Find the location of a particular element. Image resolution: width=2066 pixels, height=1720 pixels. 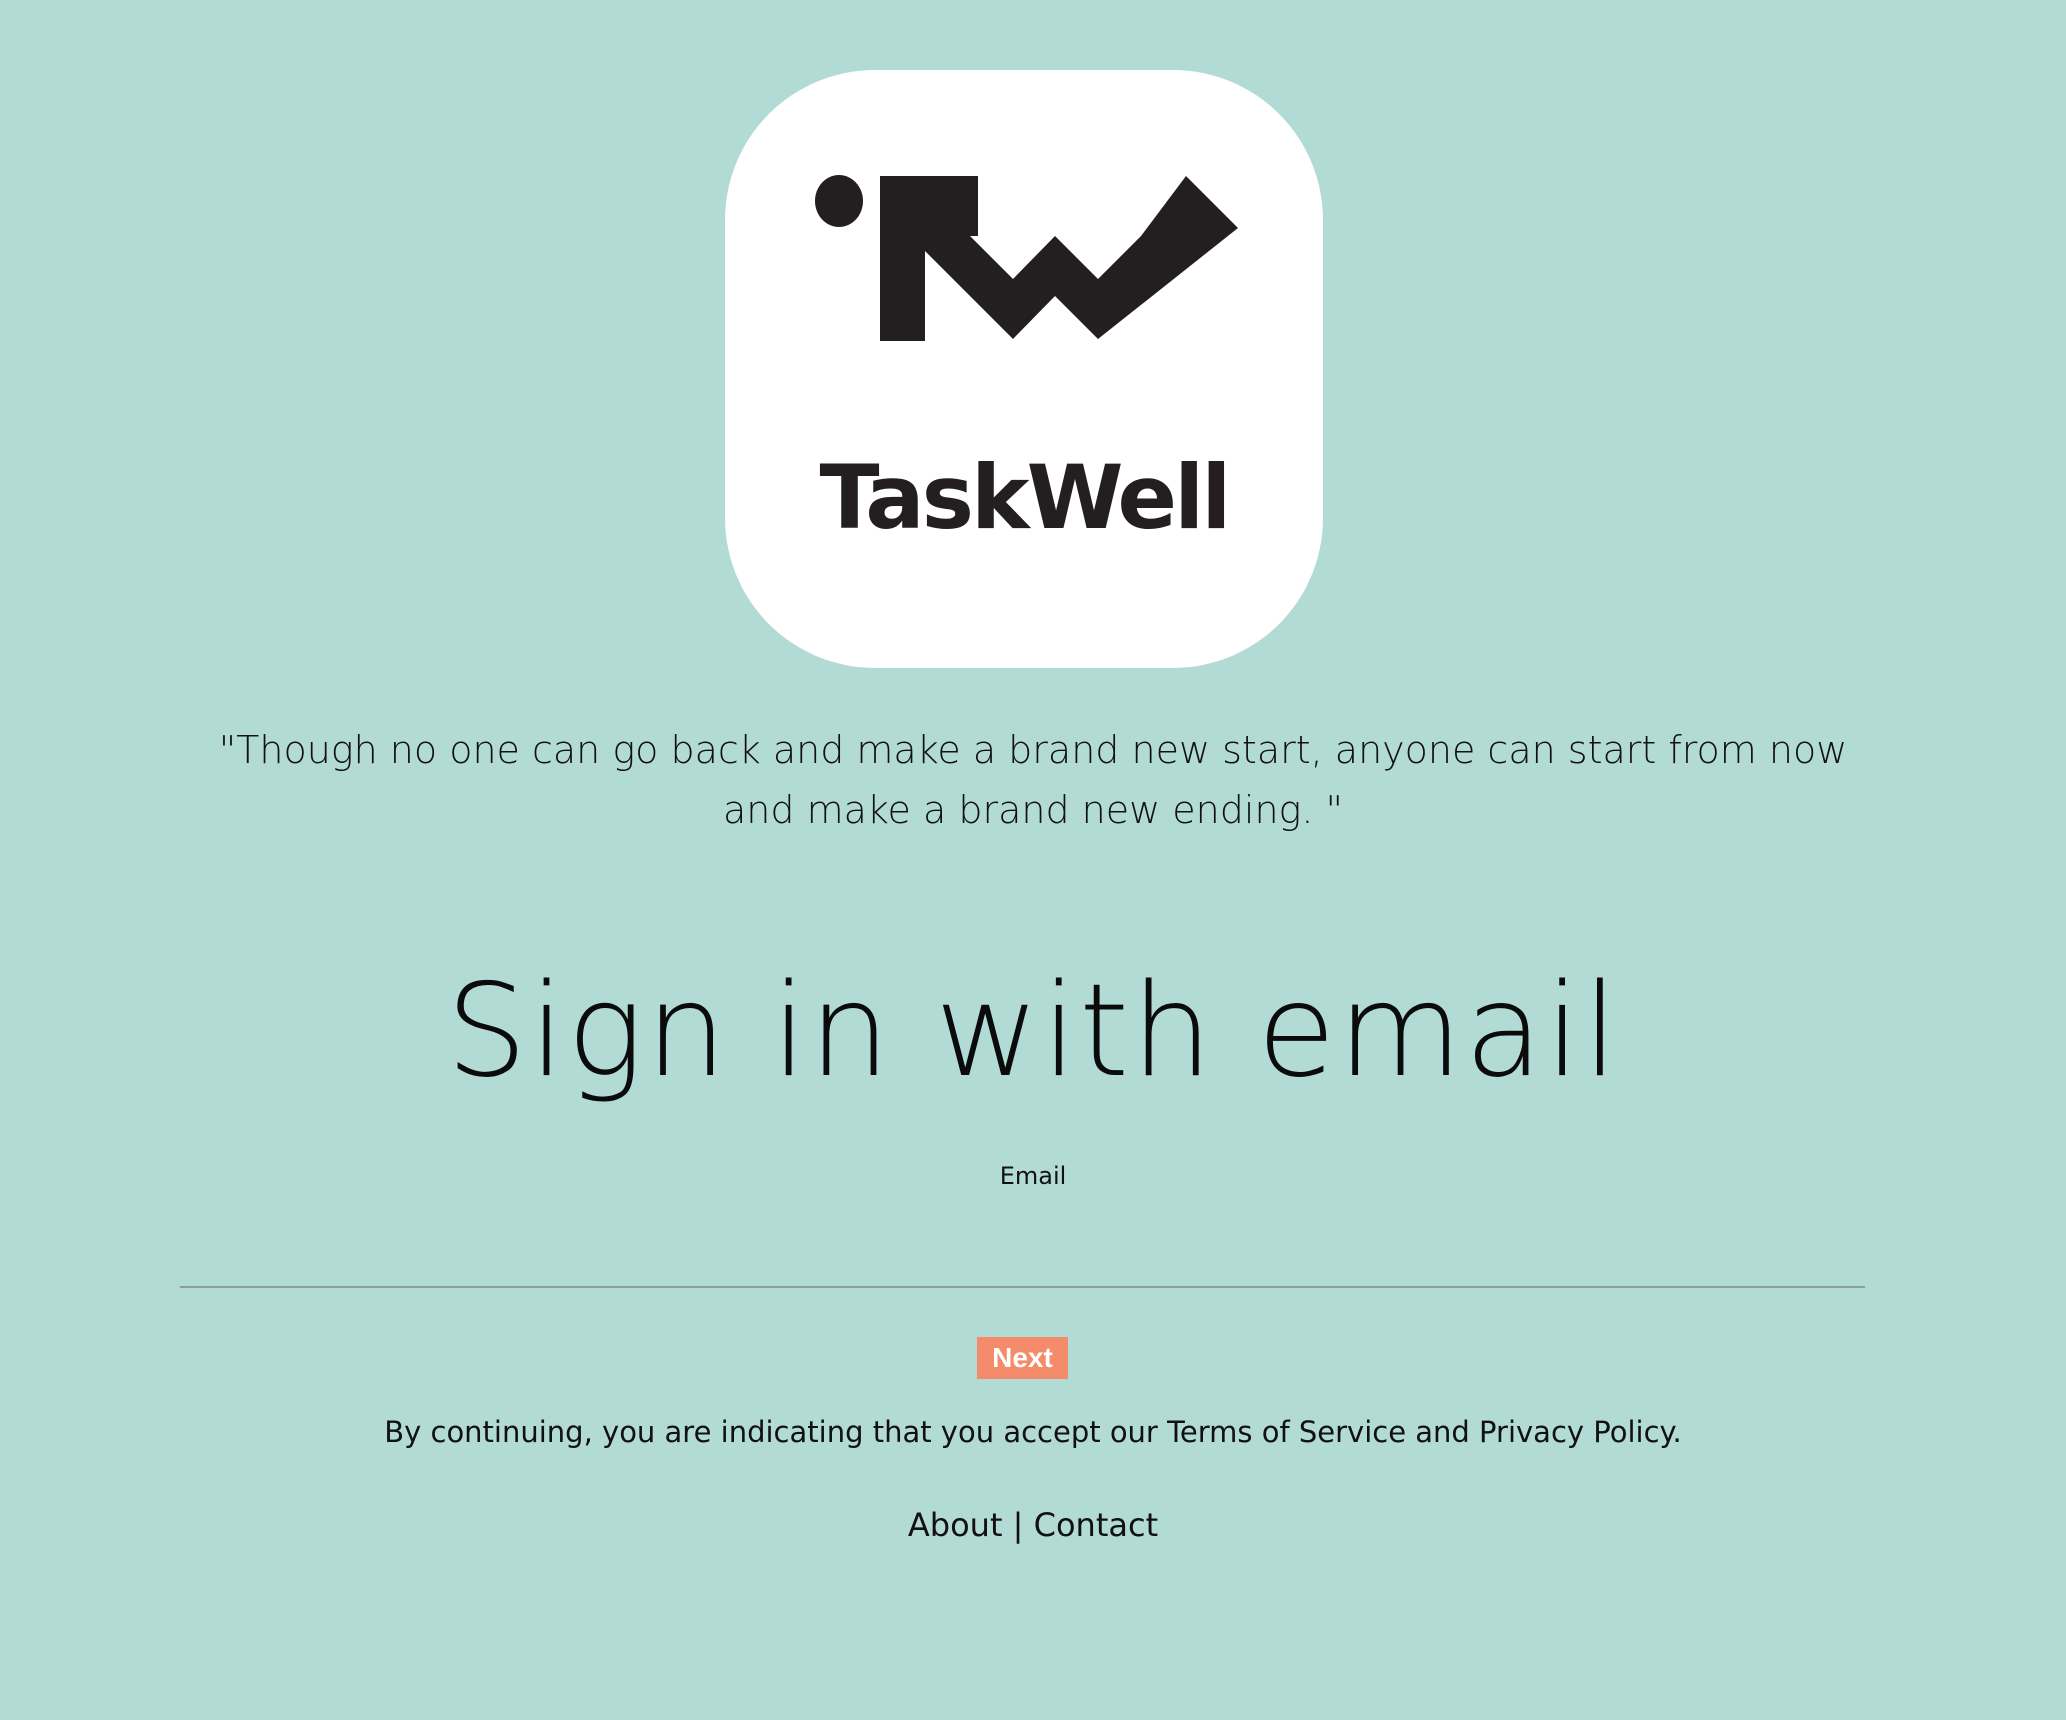

next-button: Next is located at coordinates (1022, 1358).